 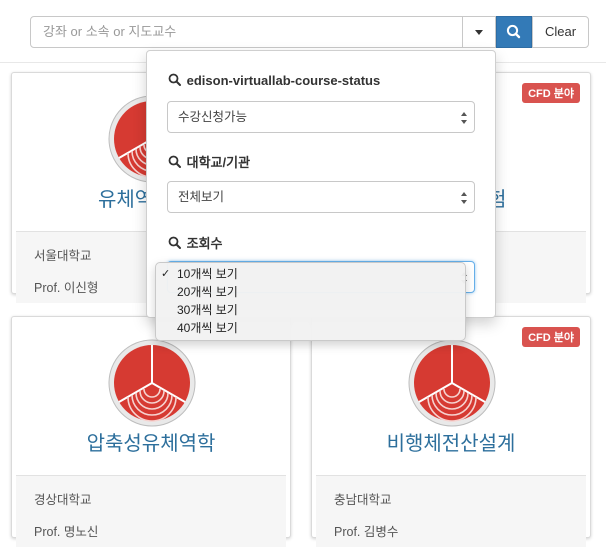 I want to click on professor-label: Prof. 김병수, so click(x=366, y=532).